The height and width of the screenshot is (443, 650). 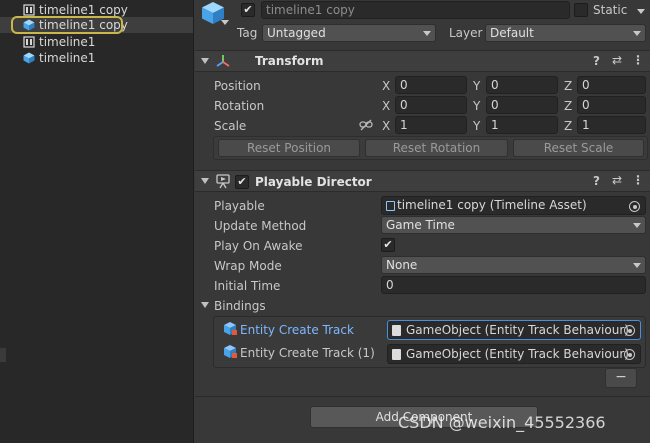 I want to click on bindings-foldout-icon, so click(x=205, y=305).